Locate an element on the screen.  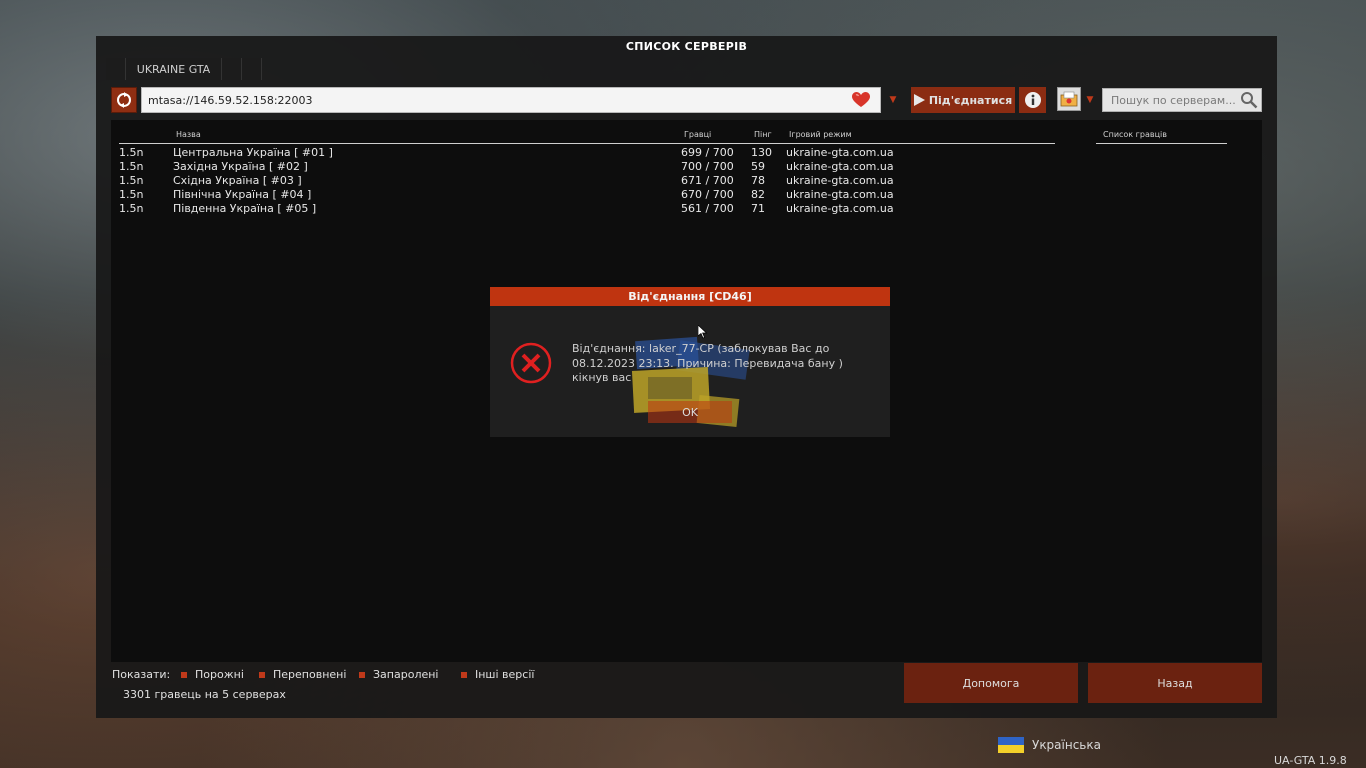
refresh-icon is located at coordinates (124, 100).